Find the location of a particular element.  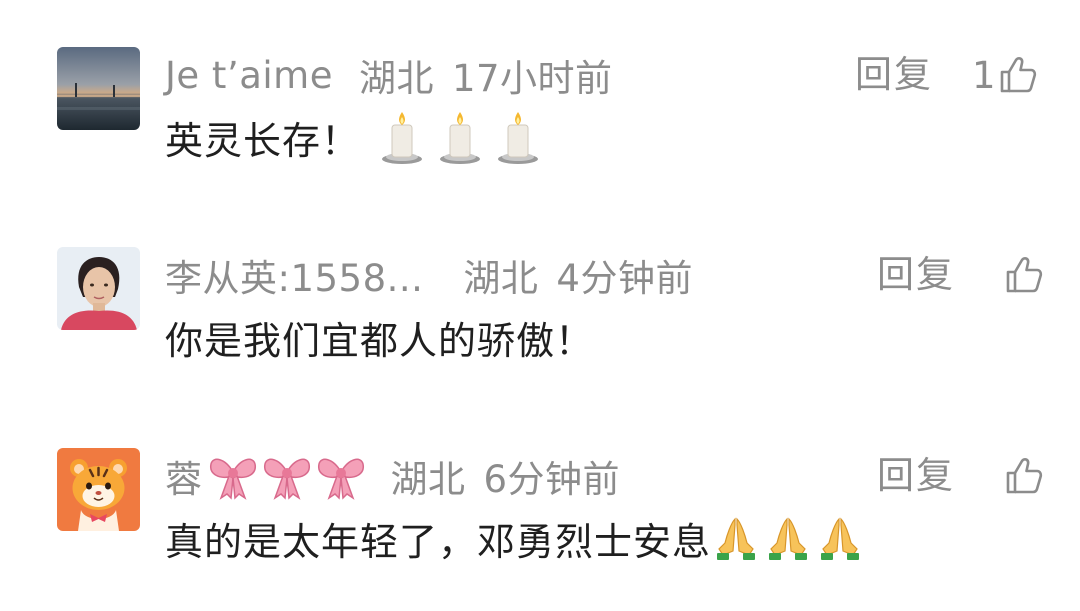

comment-body: 你是我们宜都人的骄傲！ is located at coordinates (379, 337).